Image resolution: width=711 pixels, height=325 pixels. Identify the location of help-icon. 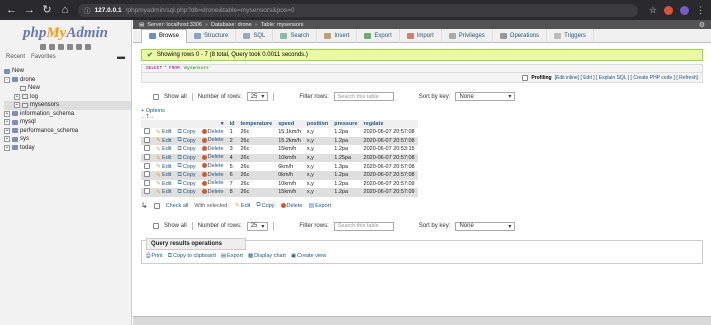
(61, 47).